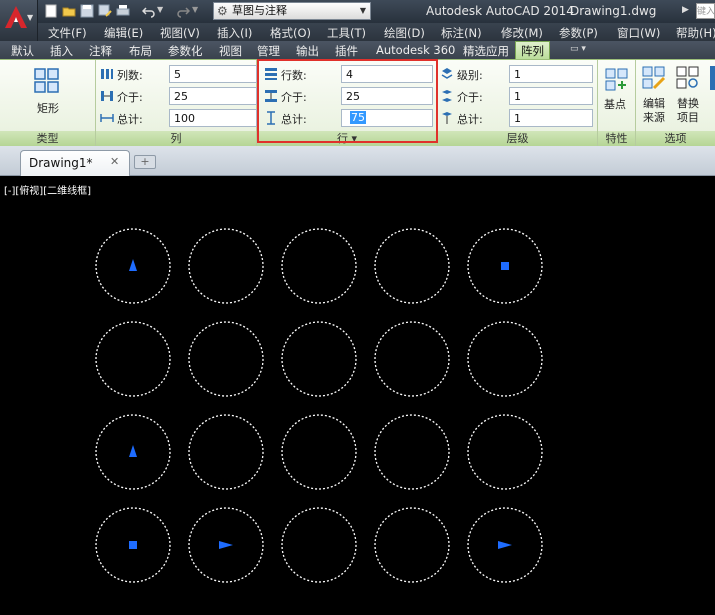 The width and height of the screenshot is (715, 615). Describe the element at coordinates (347, 138) in the screenshot. I see `panel-rows-label: 行 ▾` at that location.